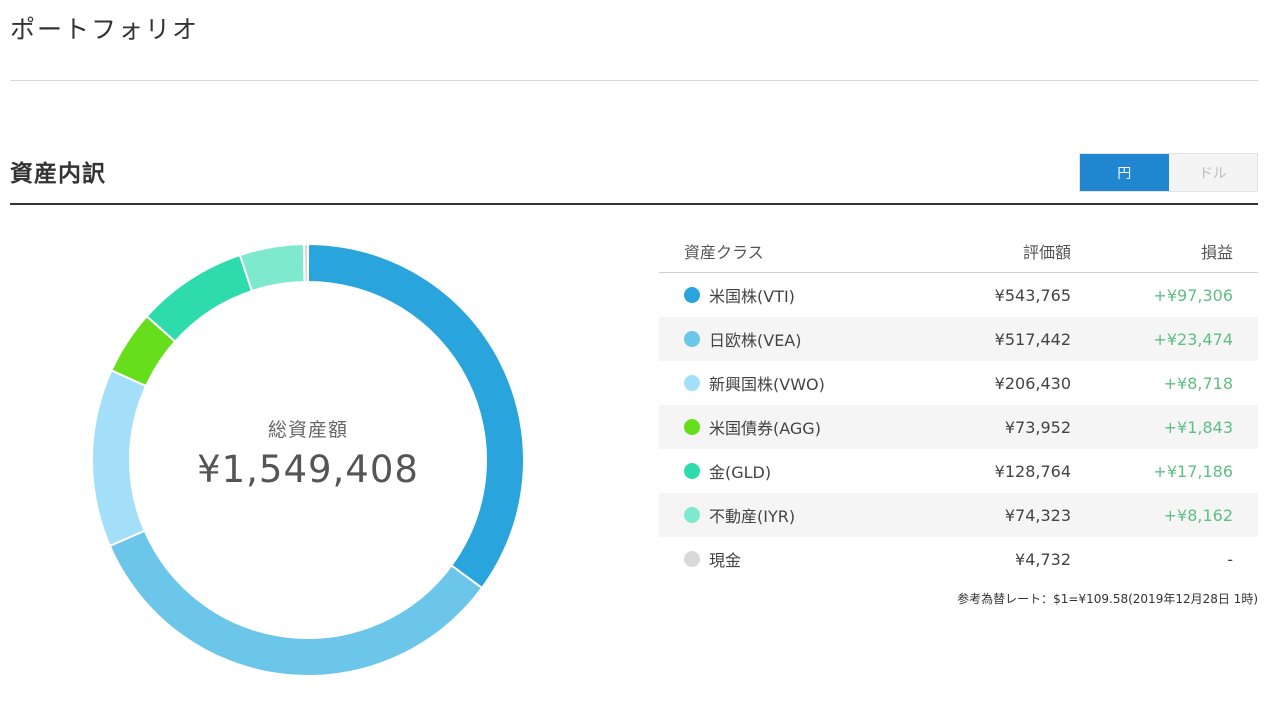 The width and height of the screenshot is (1280, 721). I want to click on asset-name-cell: 金(GLD), so click(809, 471).